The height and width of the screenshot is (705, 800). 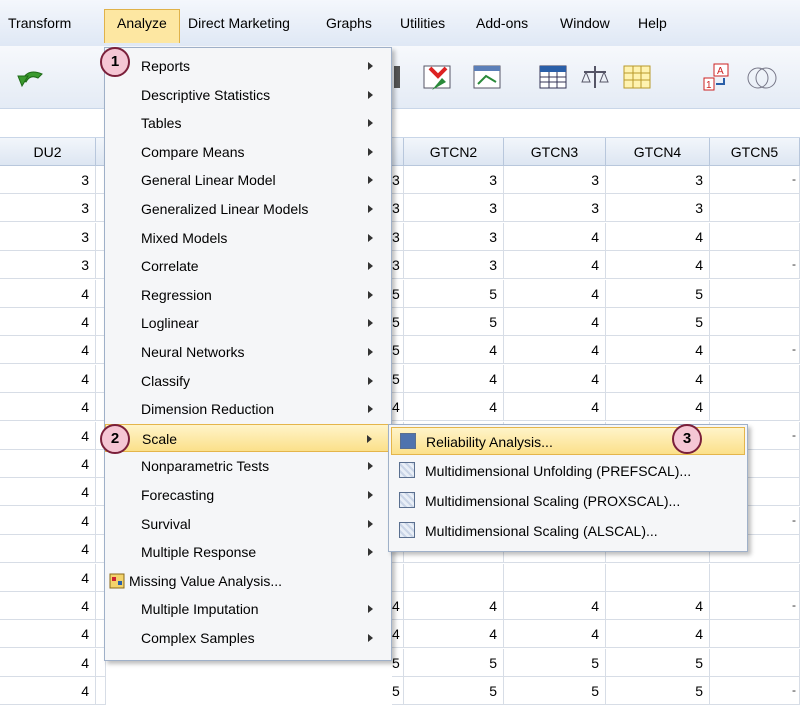 I want to click on menu-item-multiple-response: Multiple Response, so click(x=248, y=552).